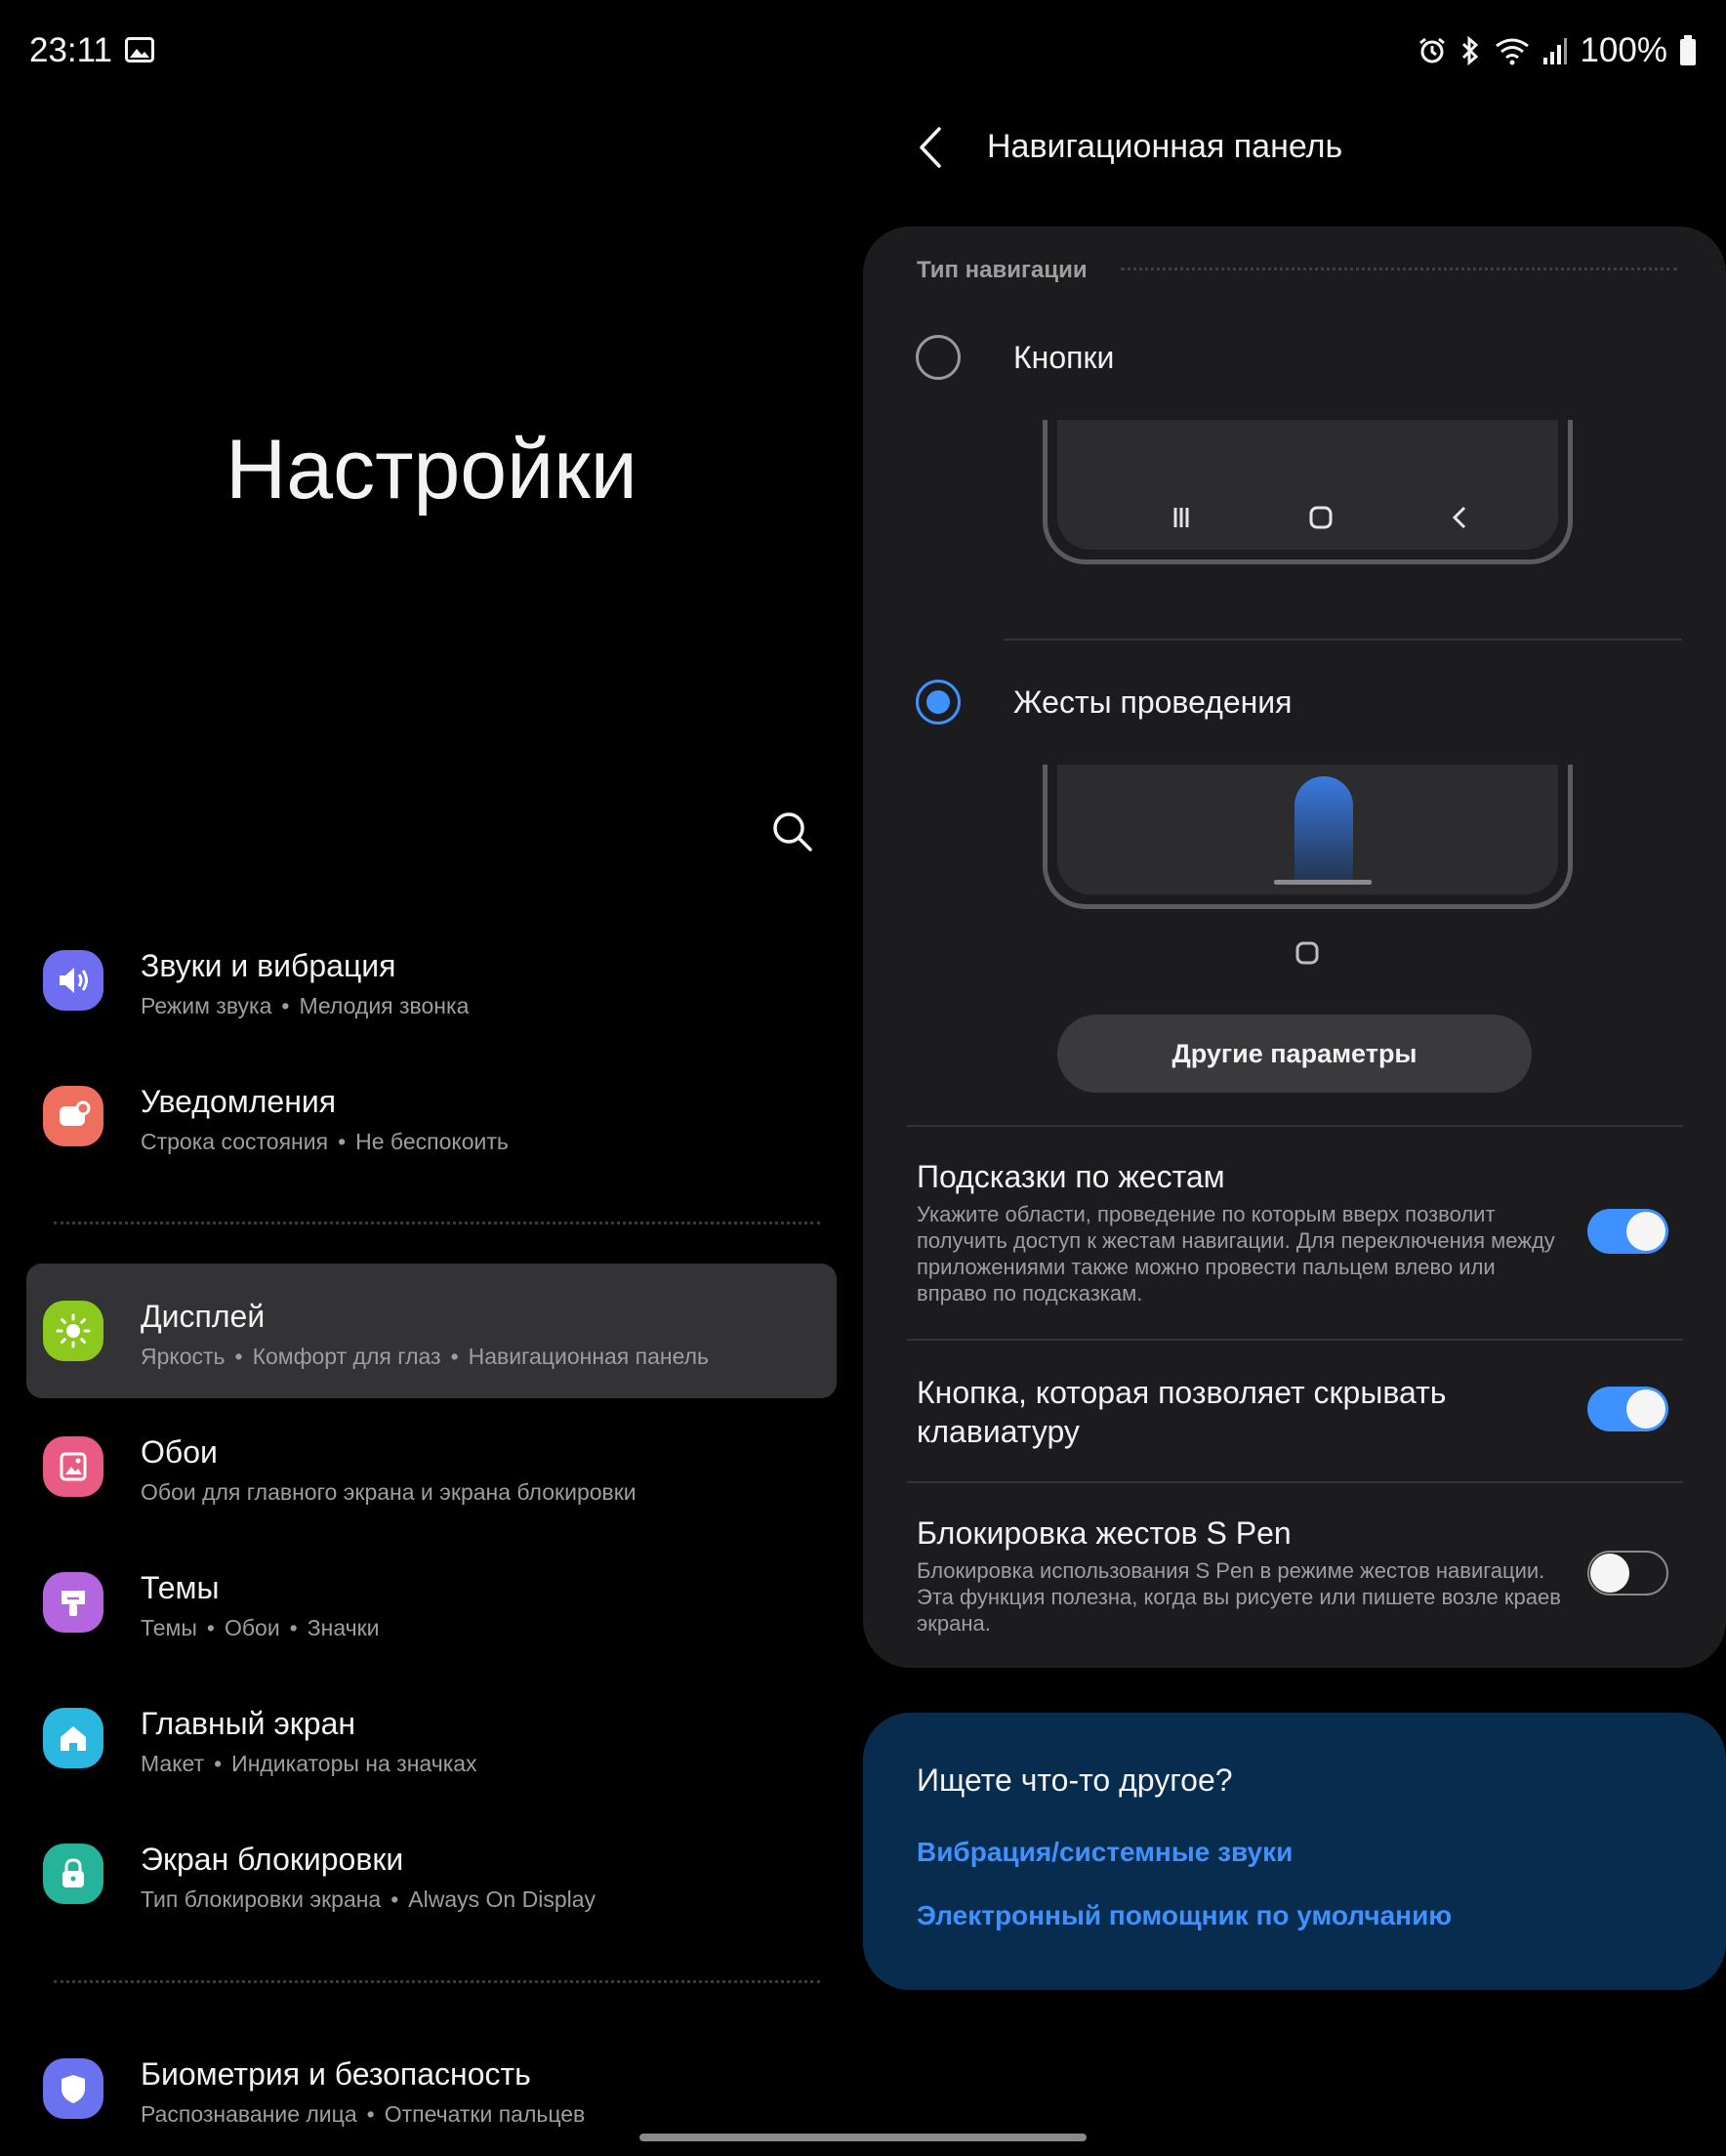  Describe the element at coordinates (273, 1860) in the screenshot. I see `menu-item-title: Экран блокировки` at that location.